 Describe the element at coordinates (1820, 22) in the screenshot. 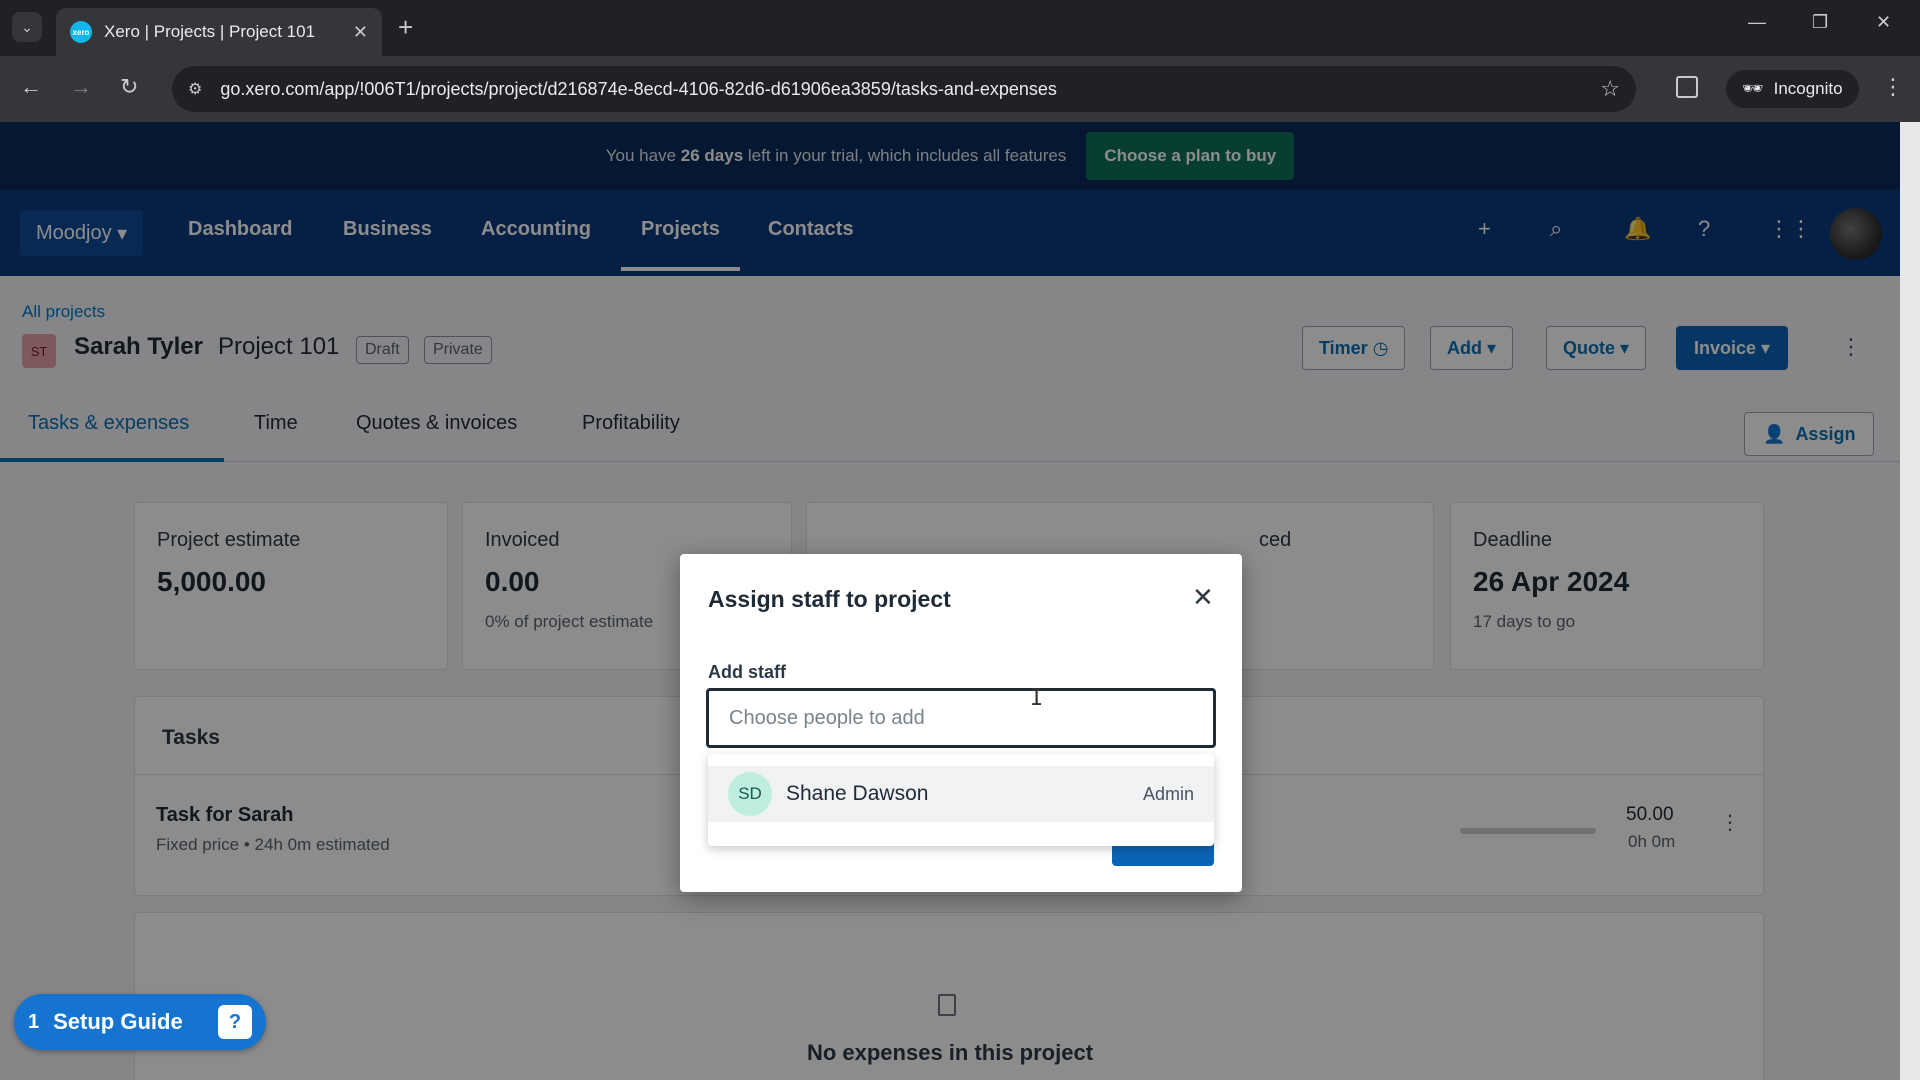

I see `restore-icon: ❐` at that location.